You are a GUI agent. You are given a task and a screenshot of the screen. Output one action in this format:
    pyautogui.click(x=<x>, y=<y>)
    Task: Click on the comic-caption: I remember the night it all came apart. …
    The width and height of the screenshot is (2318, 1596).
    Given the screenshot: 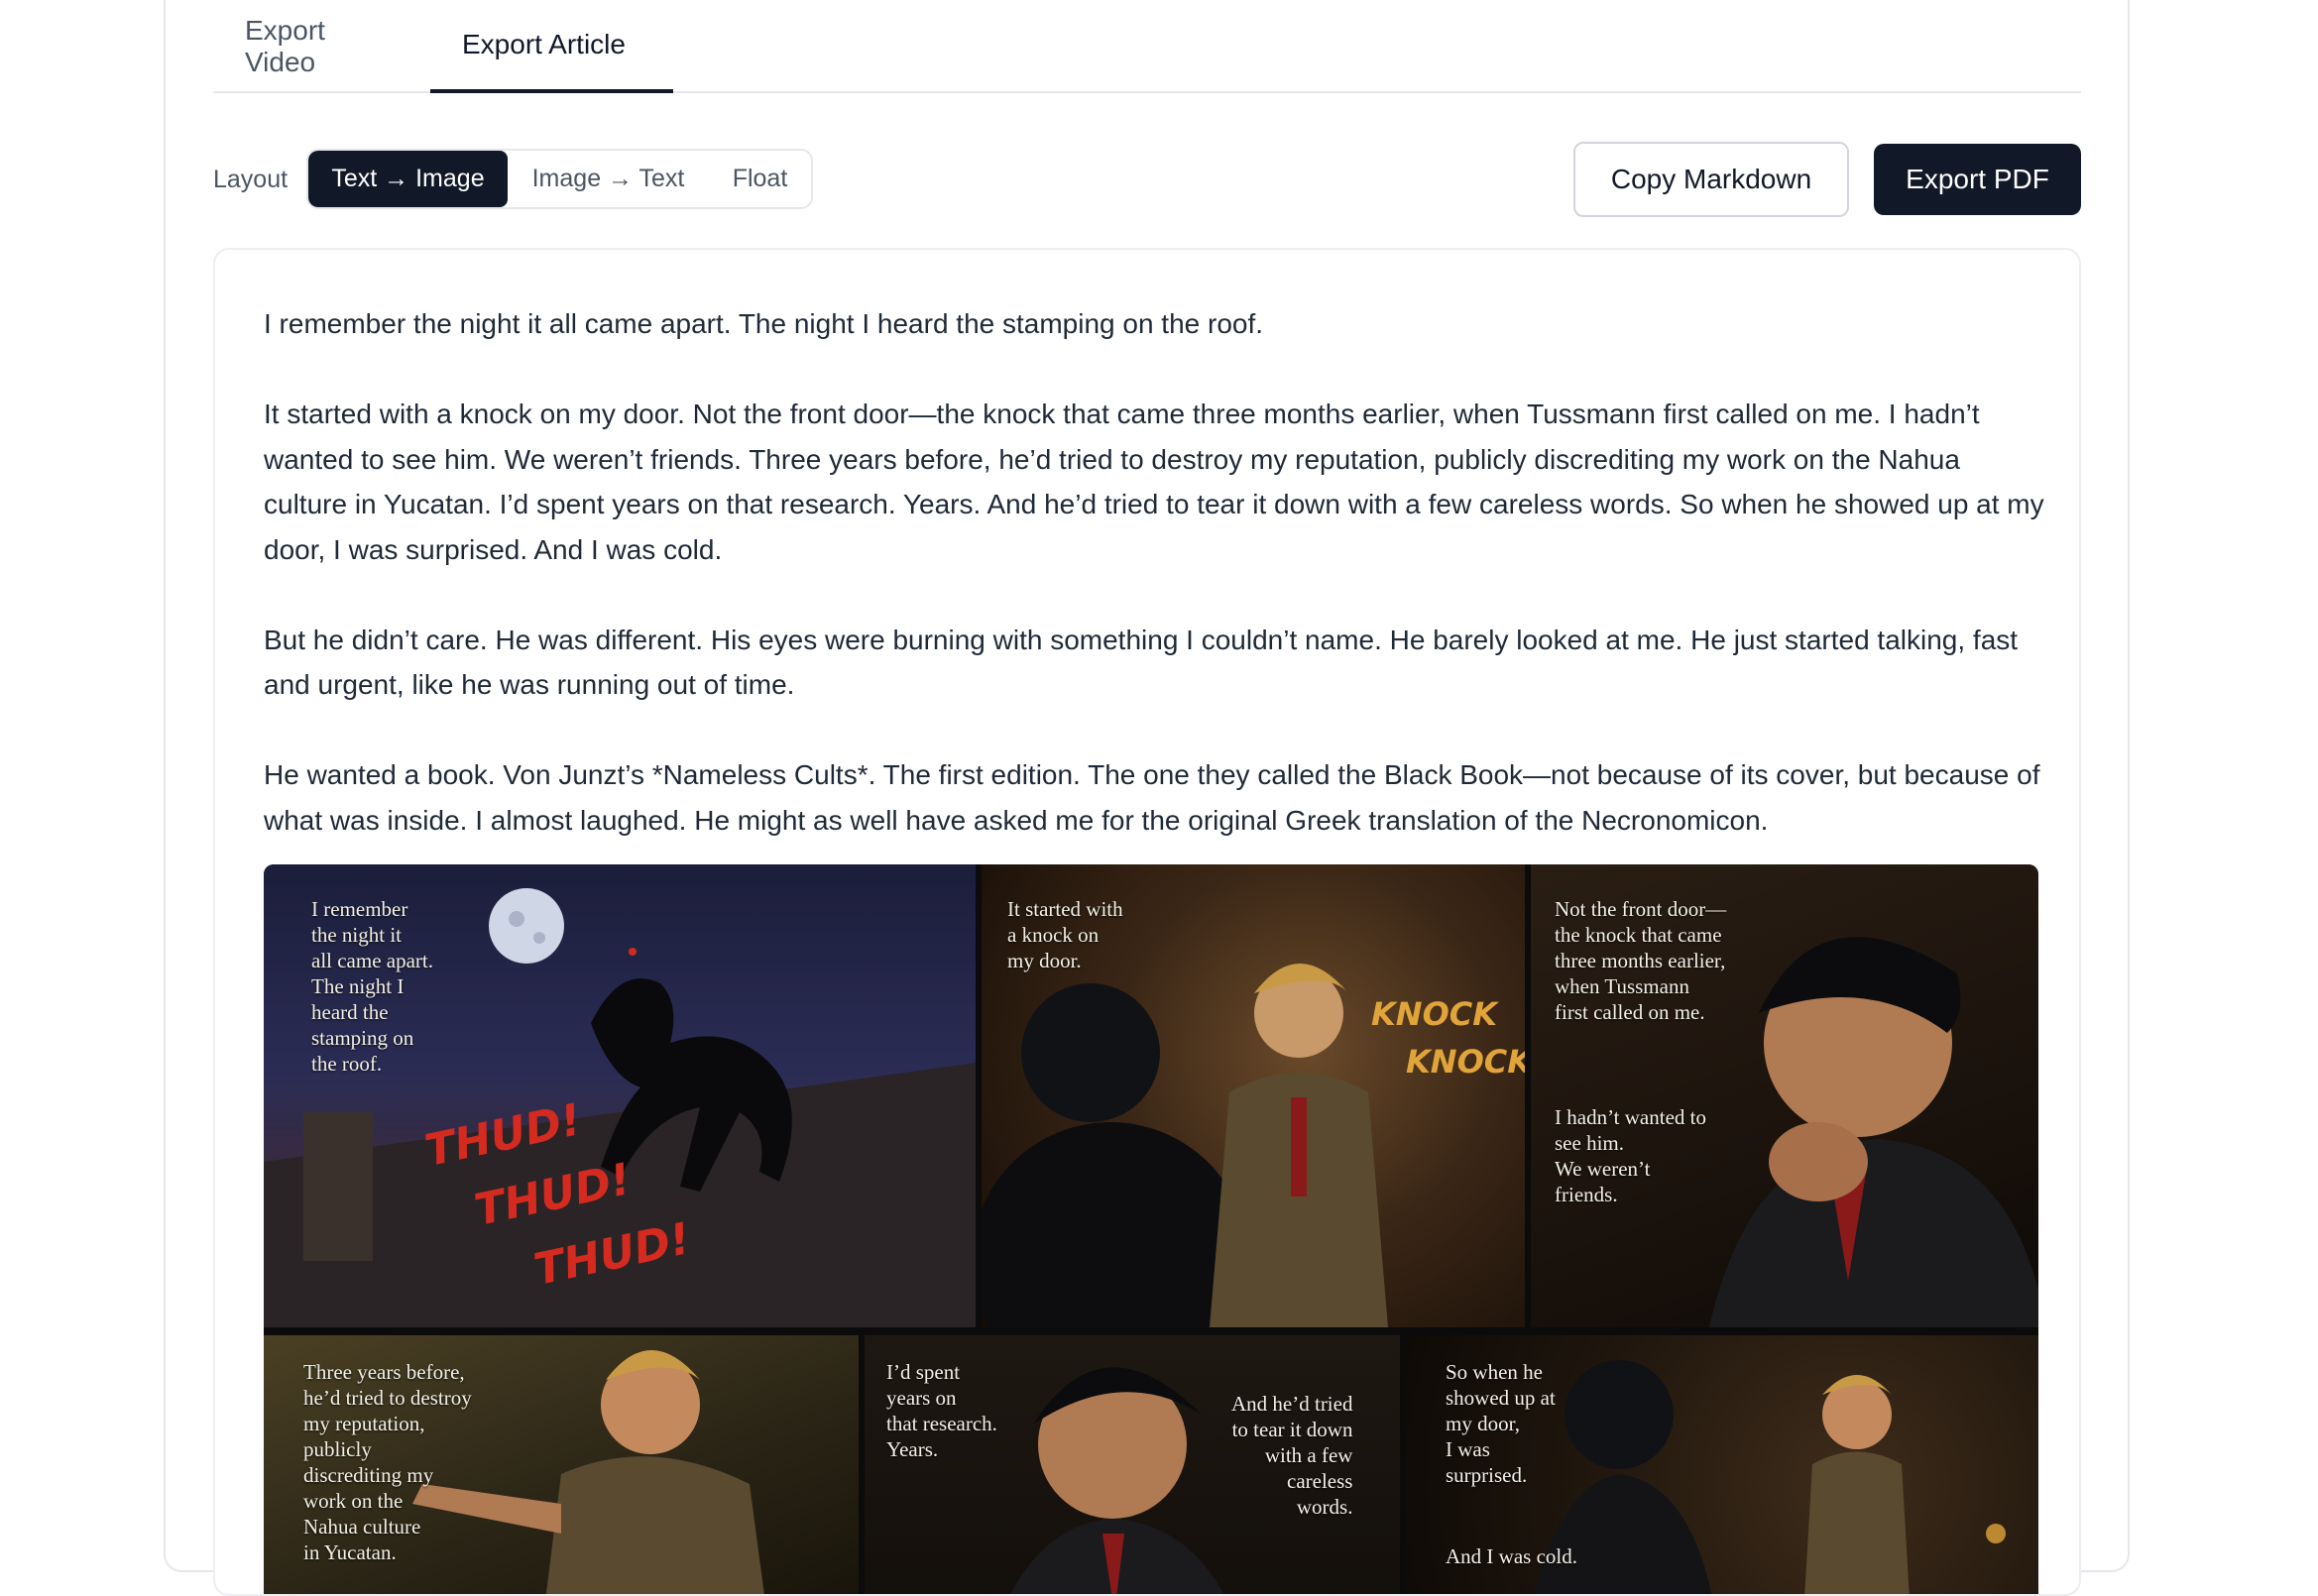 What is the action you would take?
    pyautogui.click(x=372, y=987)
    